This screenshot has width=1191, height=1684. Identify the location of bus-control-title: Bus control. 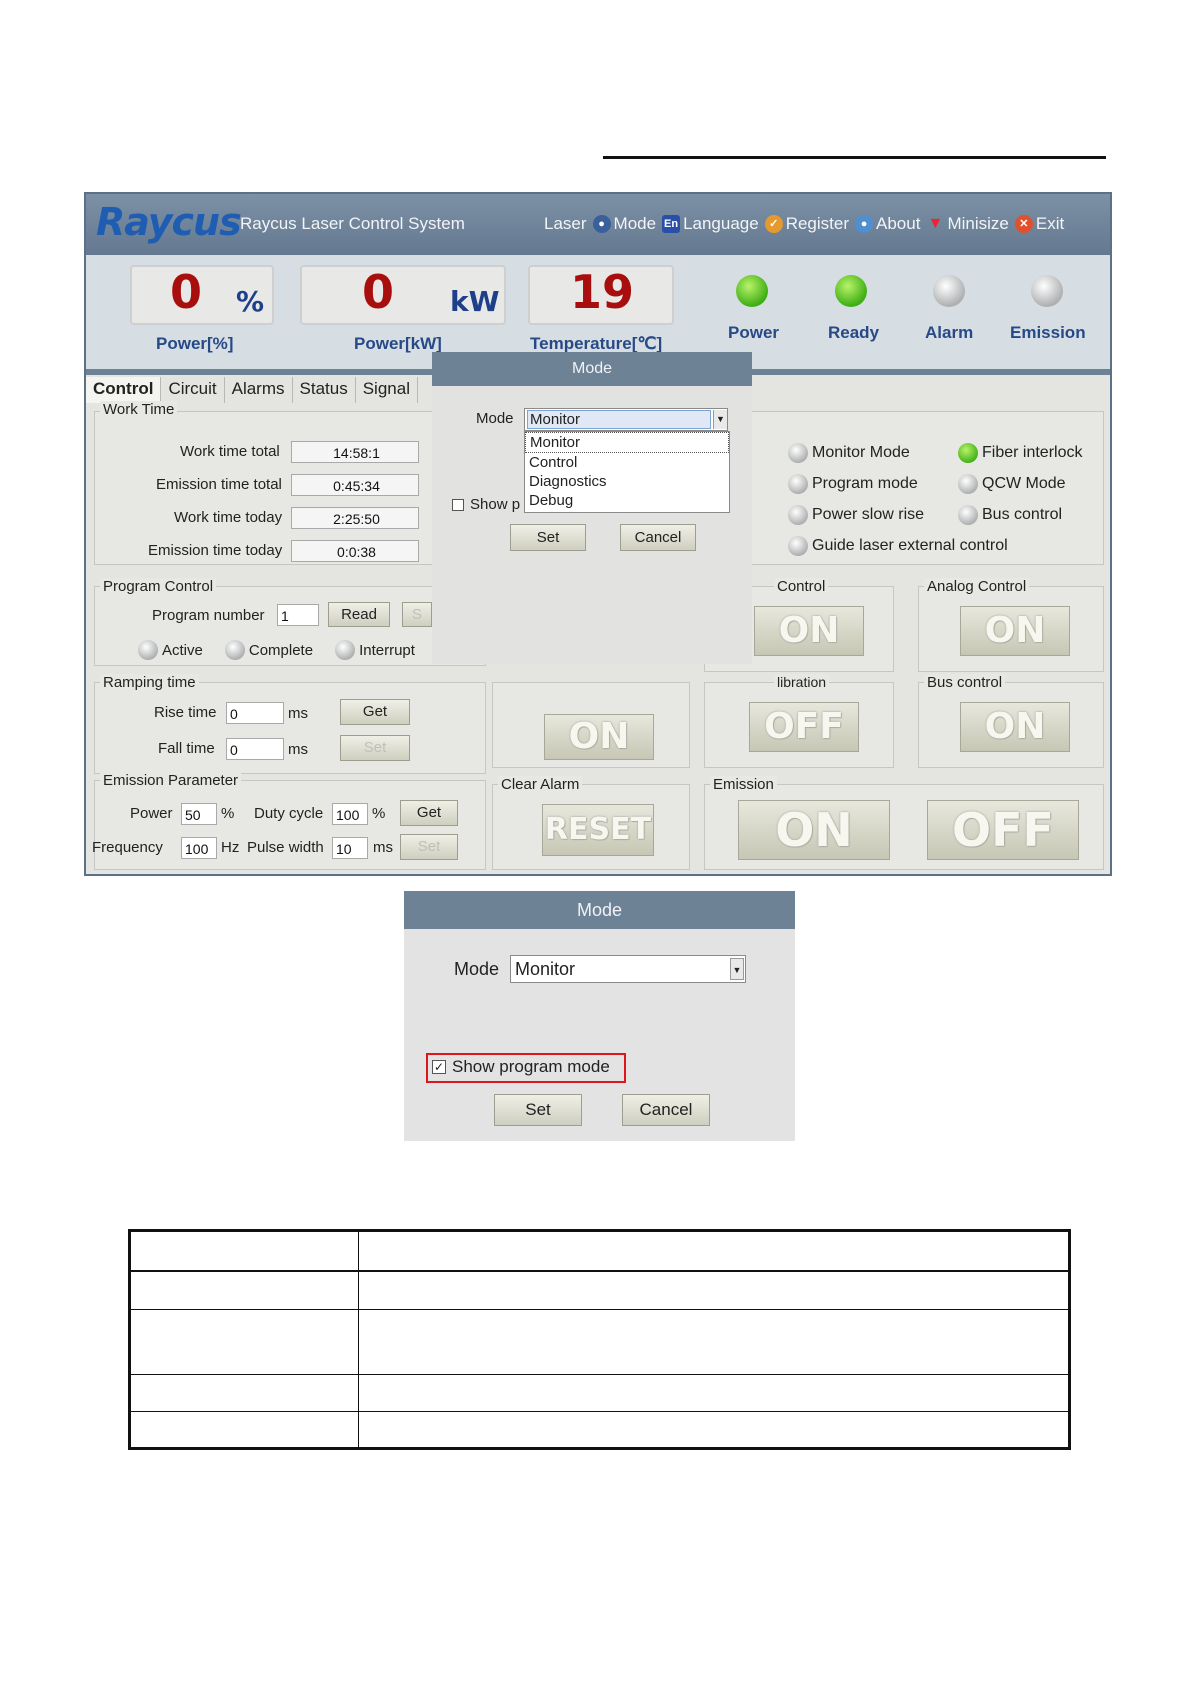
(965, 682).